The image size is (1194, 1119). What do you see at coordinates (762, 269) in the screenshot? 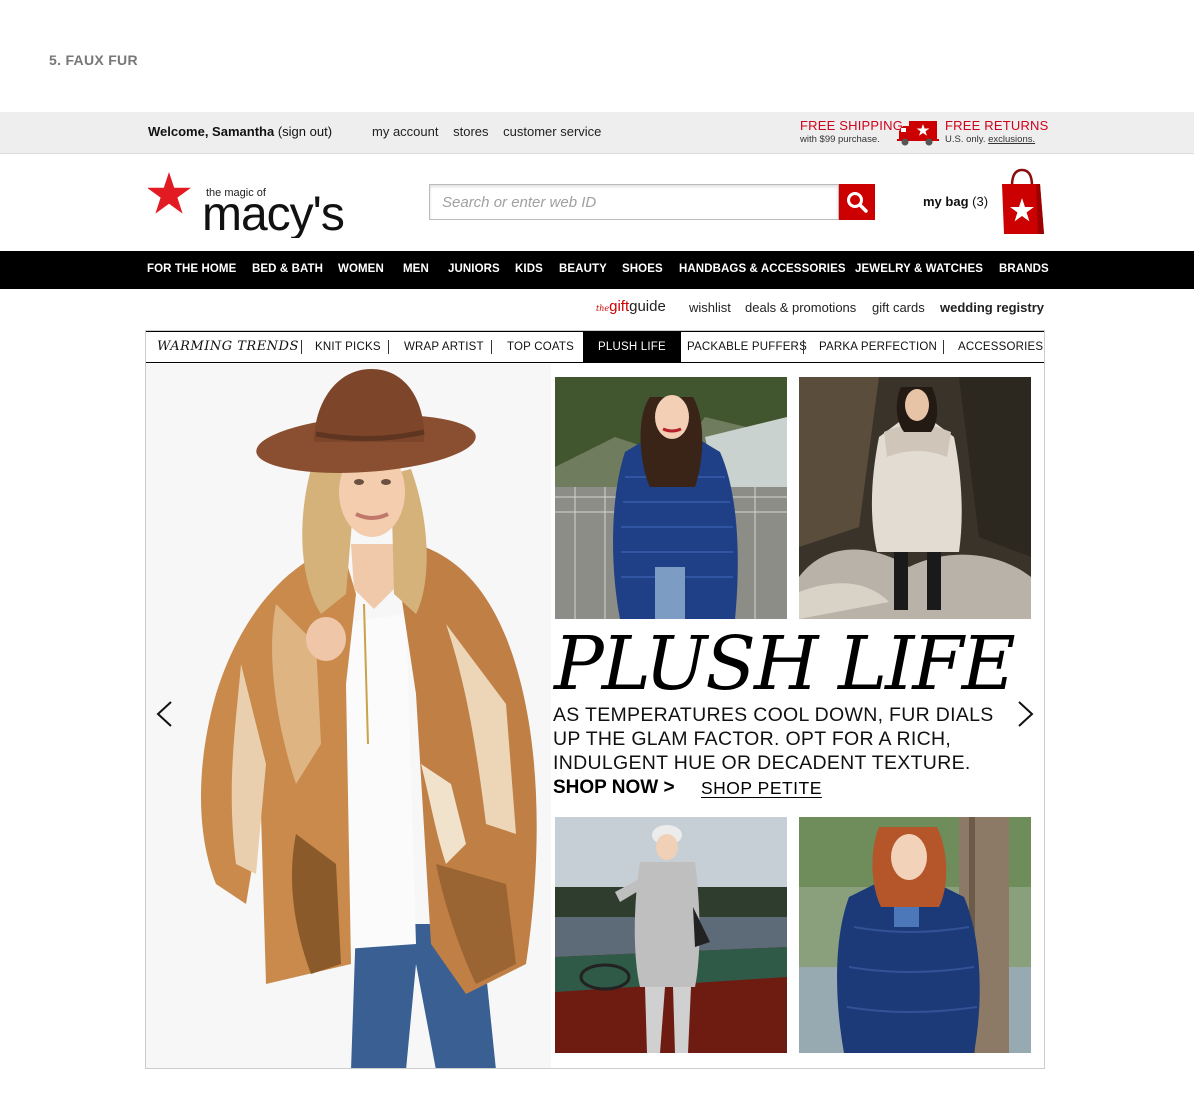
I see `nav-handbags-accessories: HANDBAGS & ACCESSORIES` at bounding box center [762, 269].